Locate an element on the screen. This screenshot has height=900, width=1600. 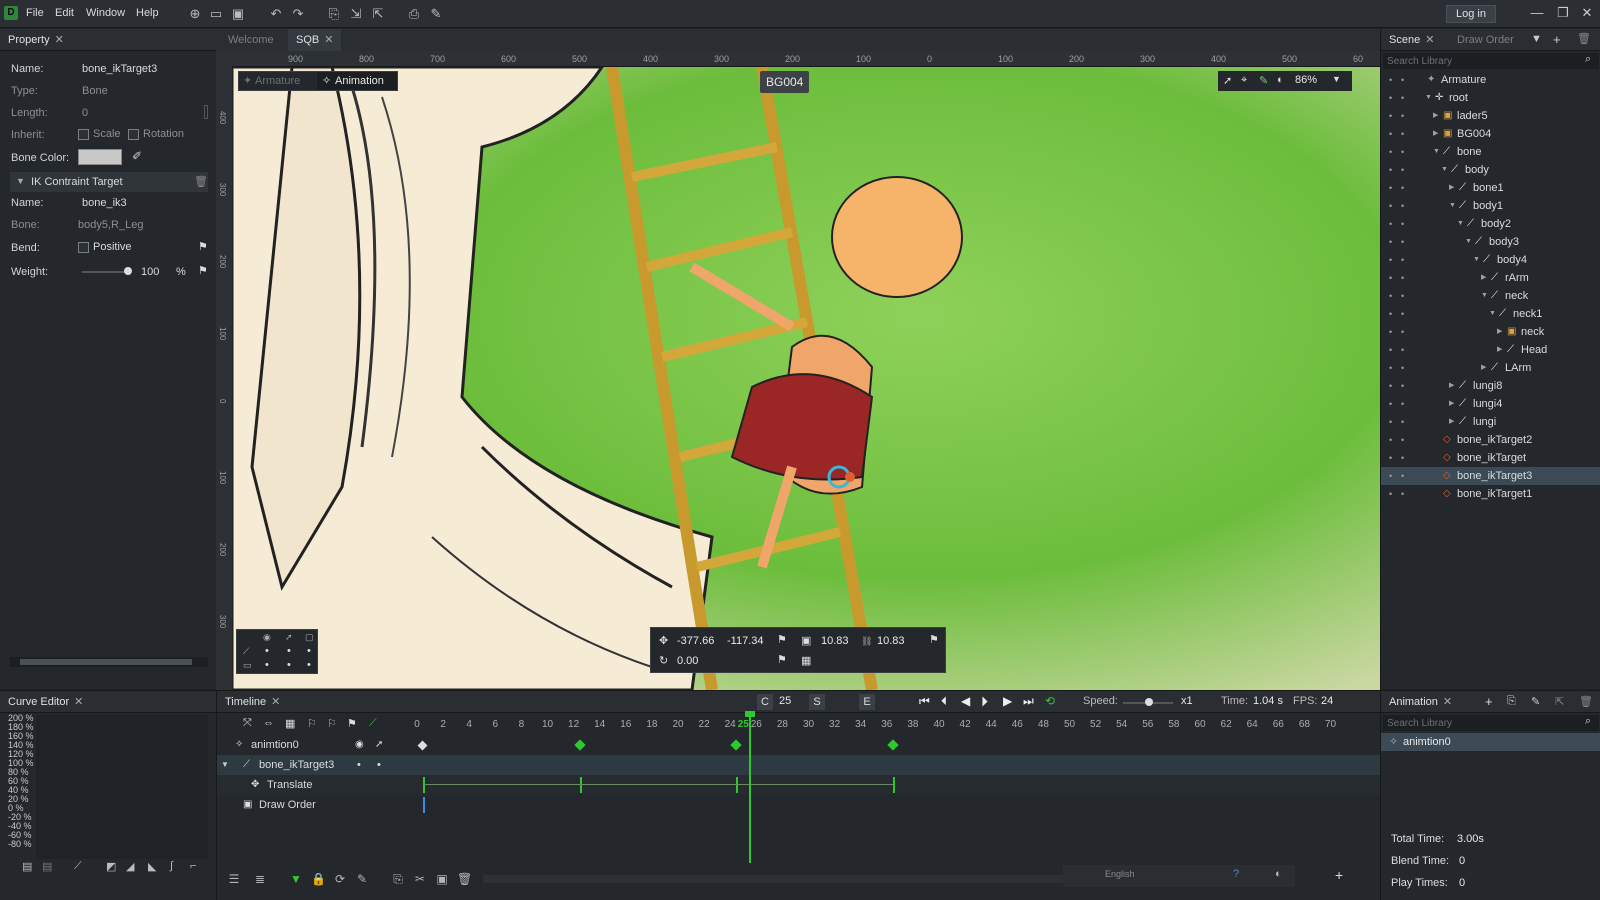
sync-icon: ⟳ is located at coordinates (340, 879).